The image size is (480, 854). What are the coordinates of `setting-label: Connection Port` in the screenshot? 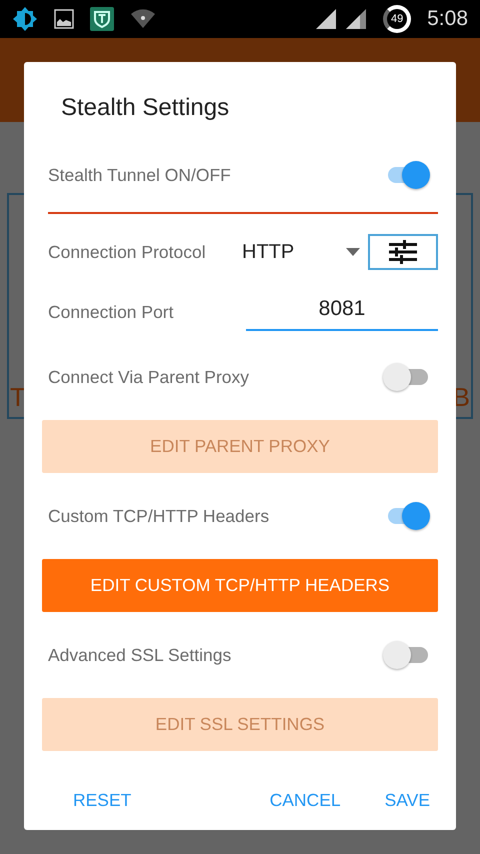 It's located at (111, 312).